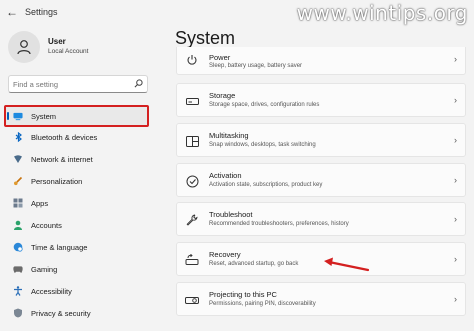  Describe the element at coordinates (44, 116) in the screenshot. I see `sidebar-item-label: System` at that location.